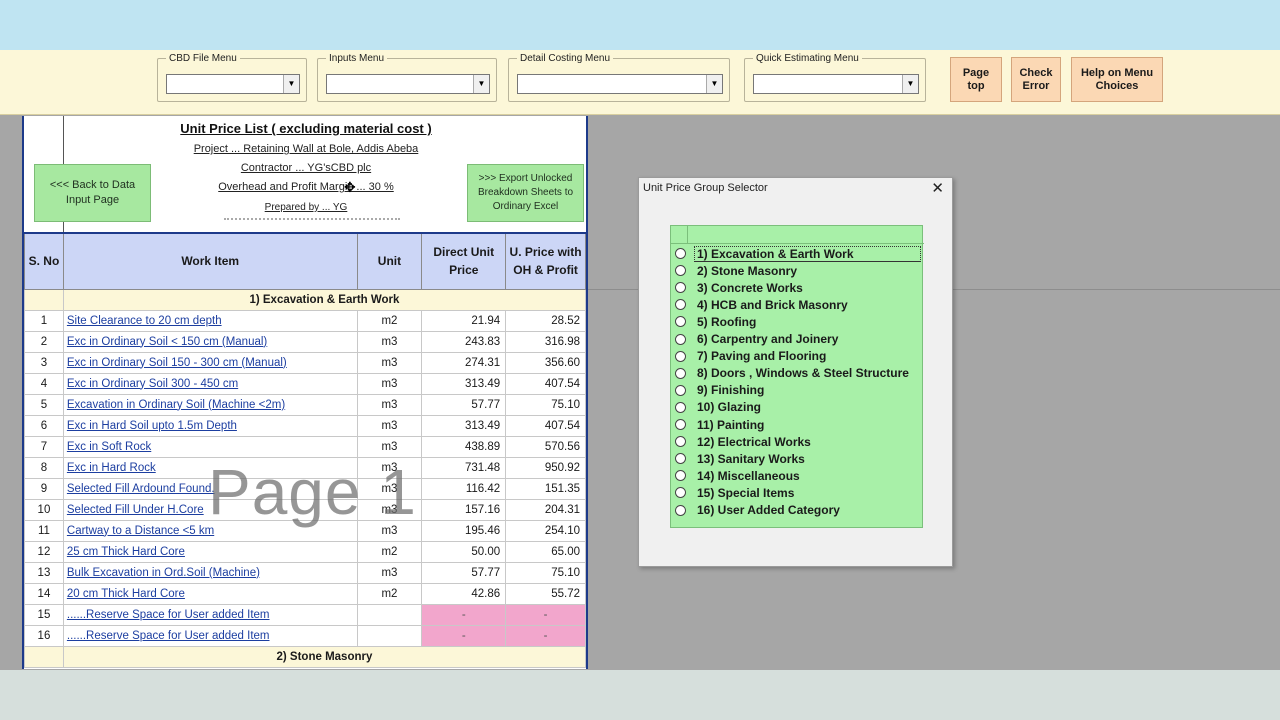 This screenshot has height=720, width=1280. Describe the element at coordinates (464, 530) in the screenshot. I see `row-direct-price: 195.46` at that location.